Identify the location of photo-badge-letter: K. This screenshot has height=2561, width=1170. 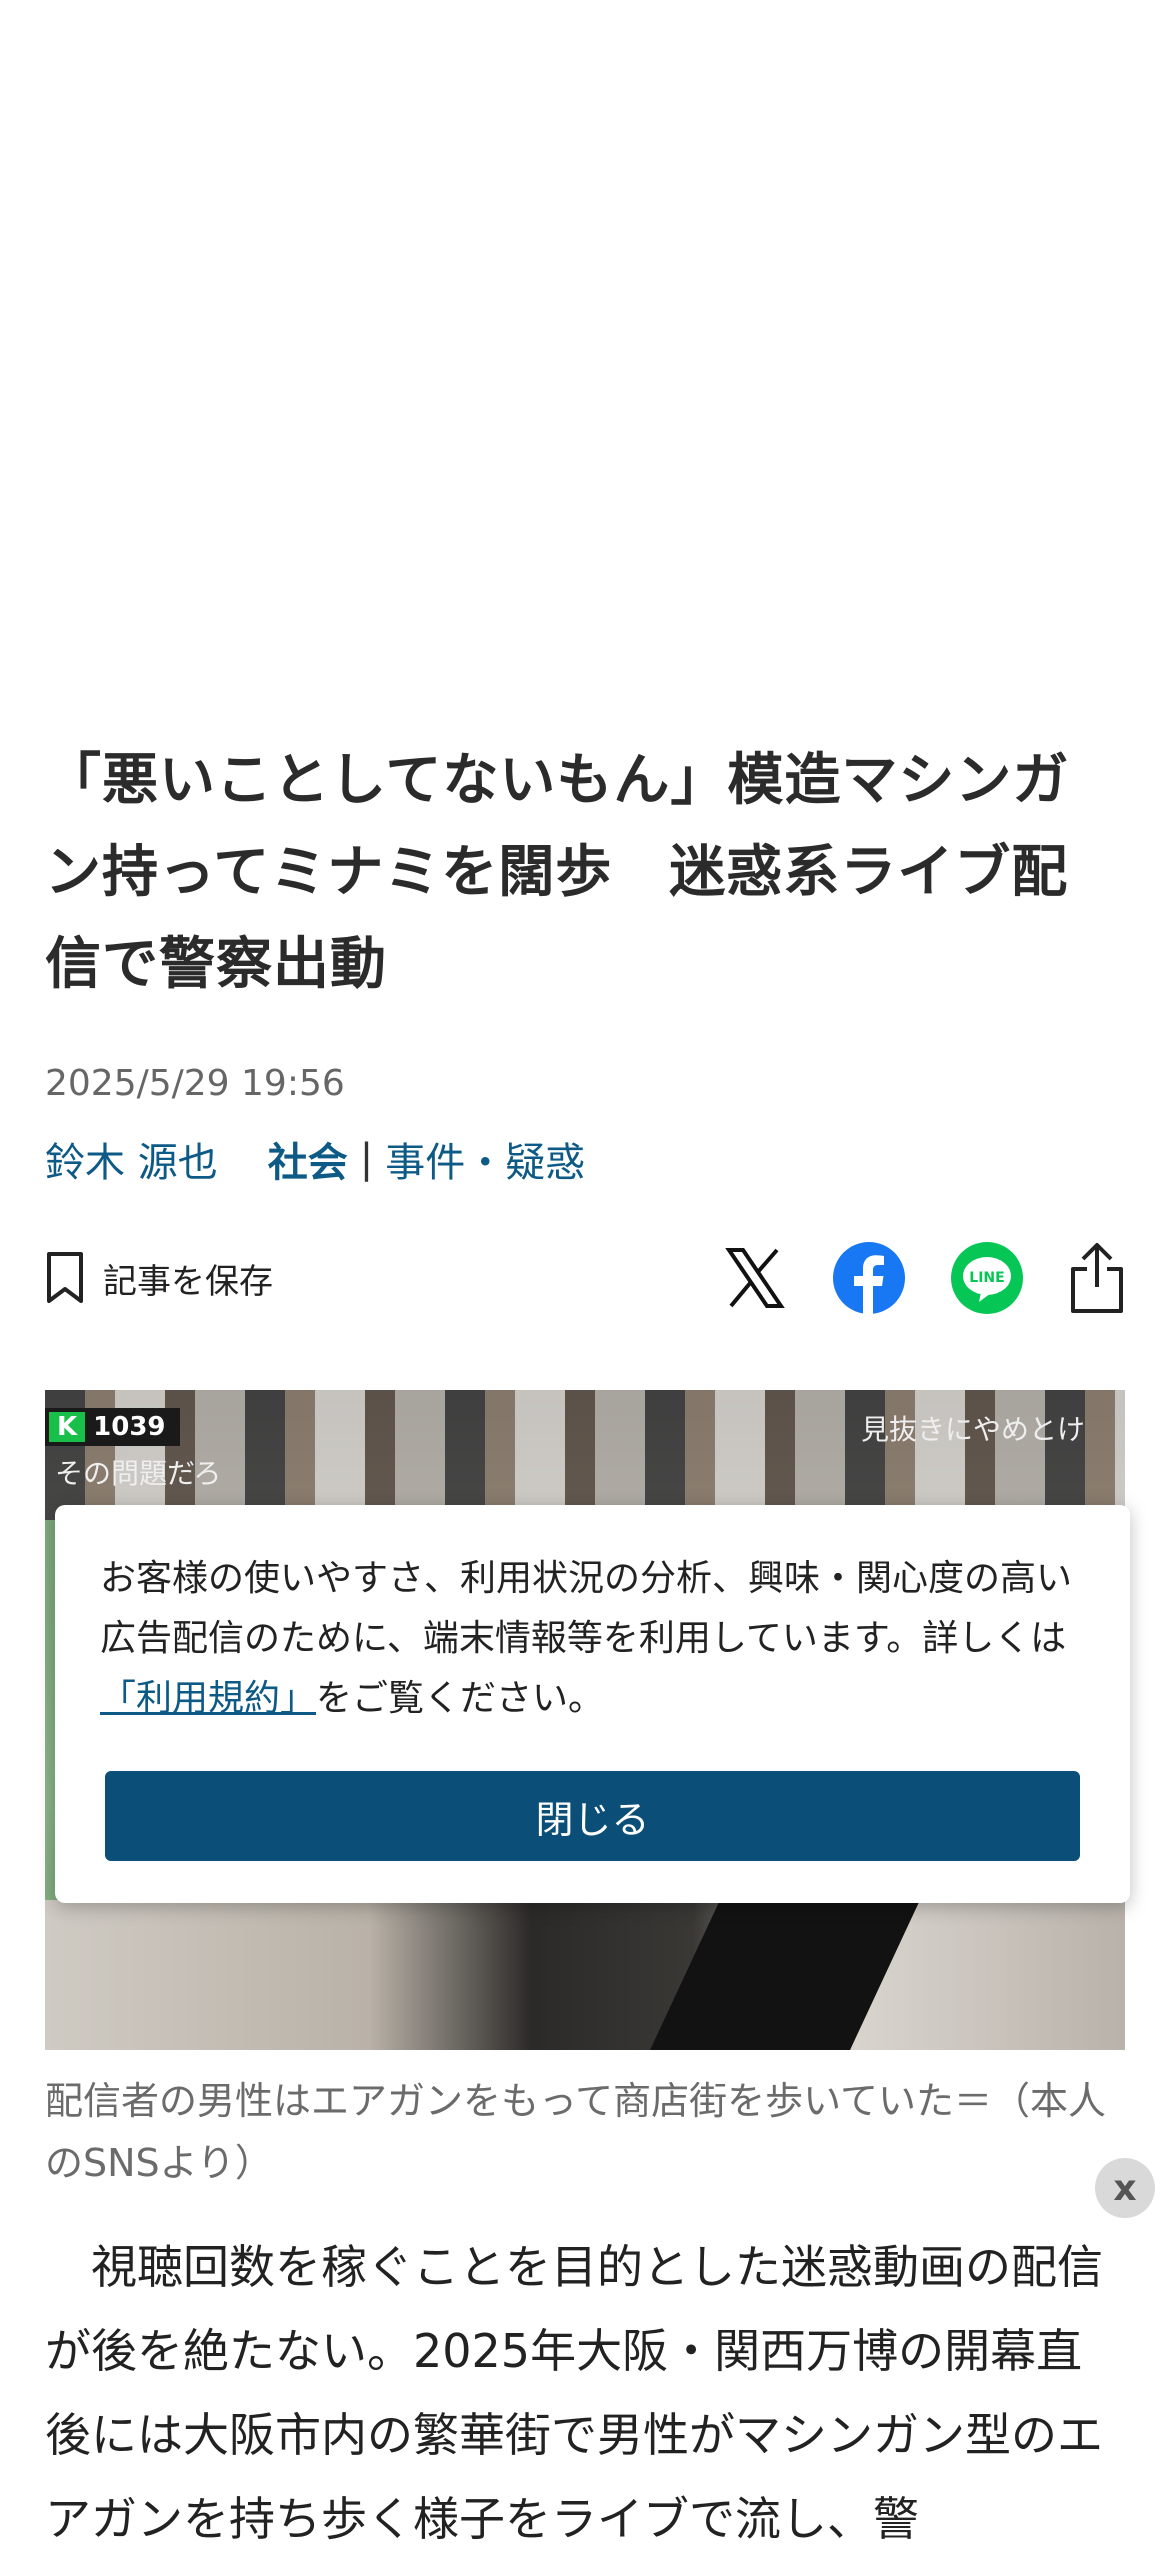
(67, 1427).